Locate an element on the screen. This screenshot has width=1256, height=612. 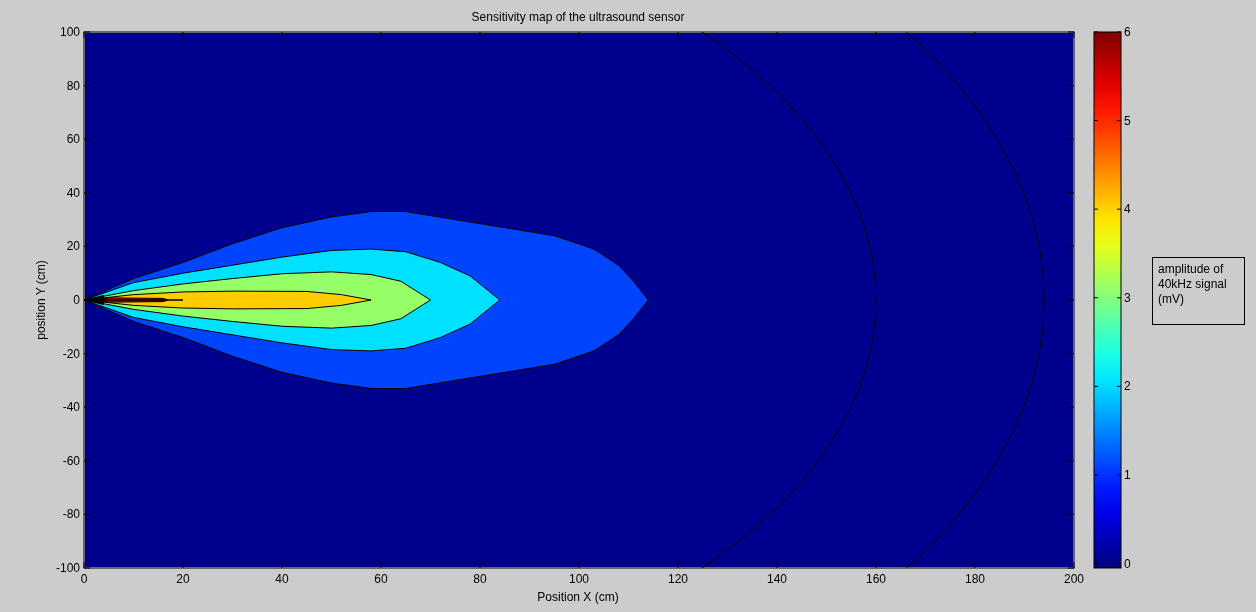
x-tick-label: 180 is located at coordinates (975, 579).